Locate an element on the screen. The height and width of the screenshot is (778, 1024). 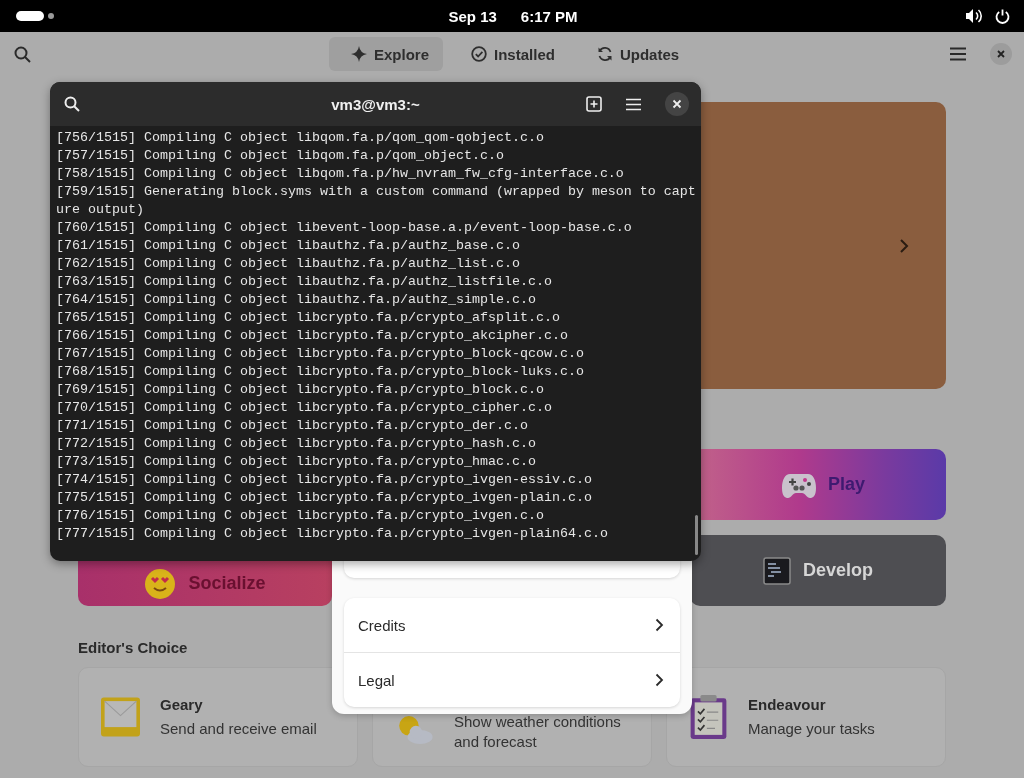
menu-icon is located at coordinates (958, 54).